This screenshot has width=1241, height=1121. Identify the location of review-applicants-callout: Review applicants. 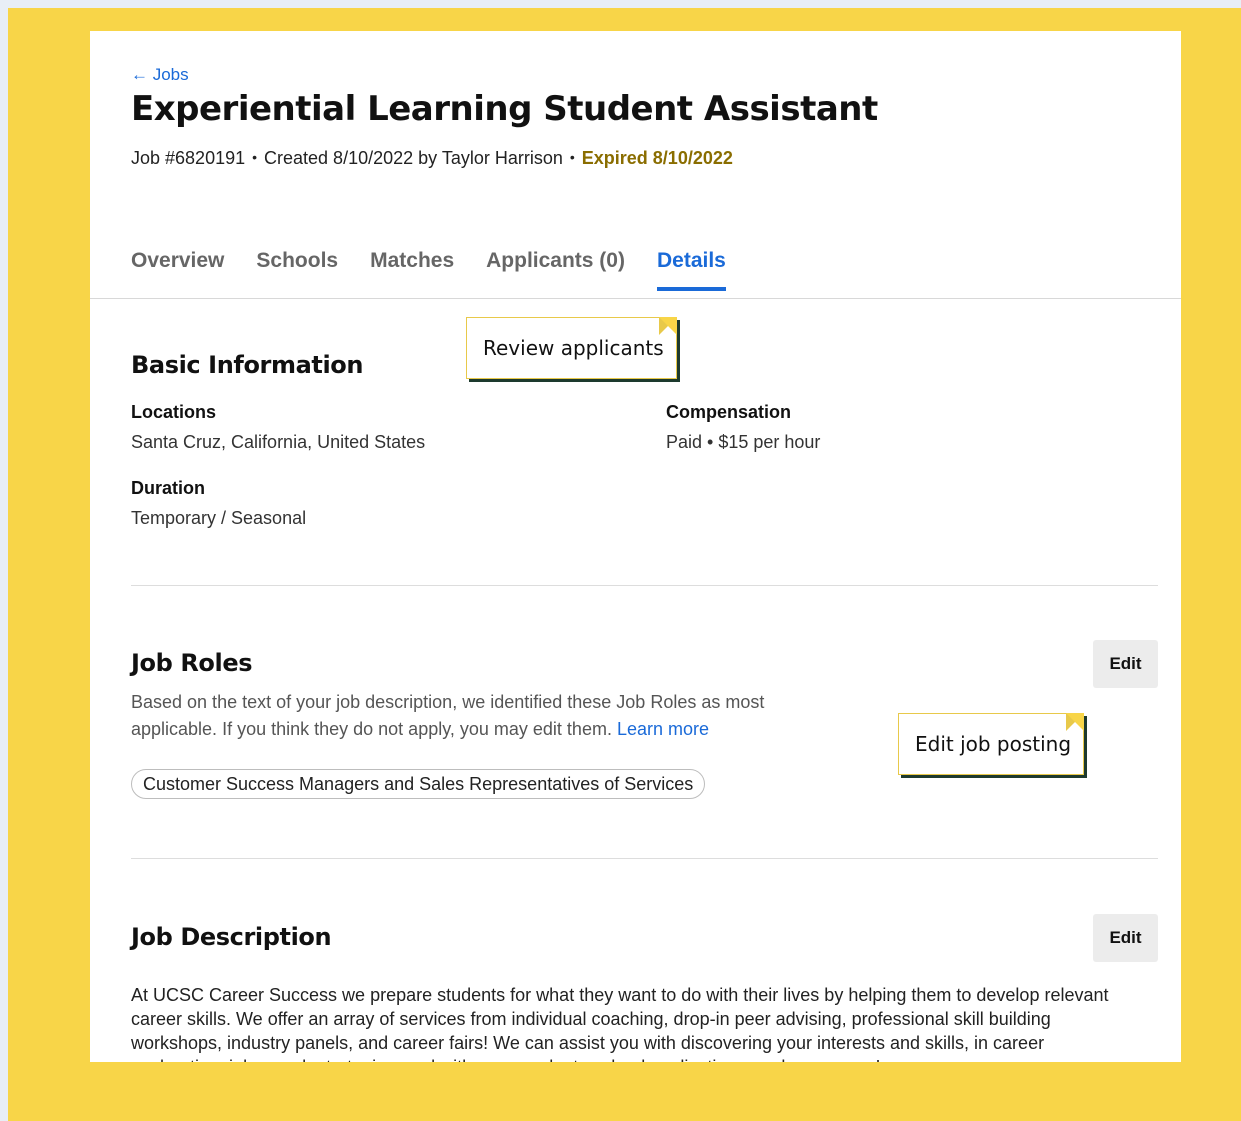
(571, 348).